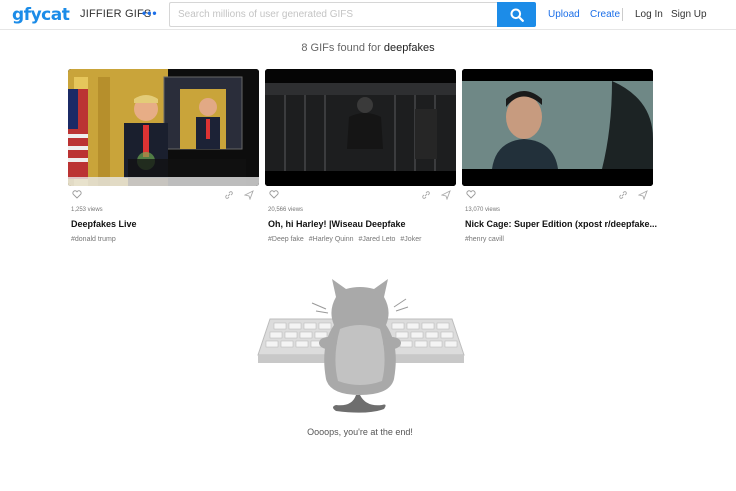 This screenshot has width=736, height=491. I want to click on view-count: 1,253 views, so click(87, 210).